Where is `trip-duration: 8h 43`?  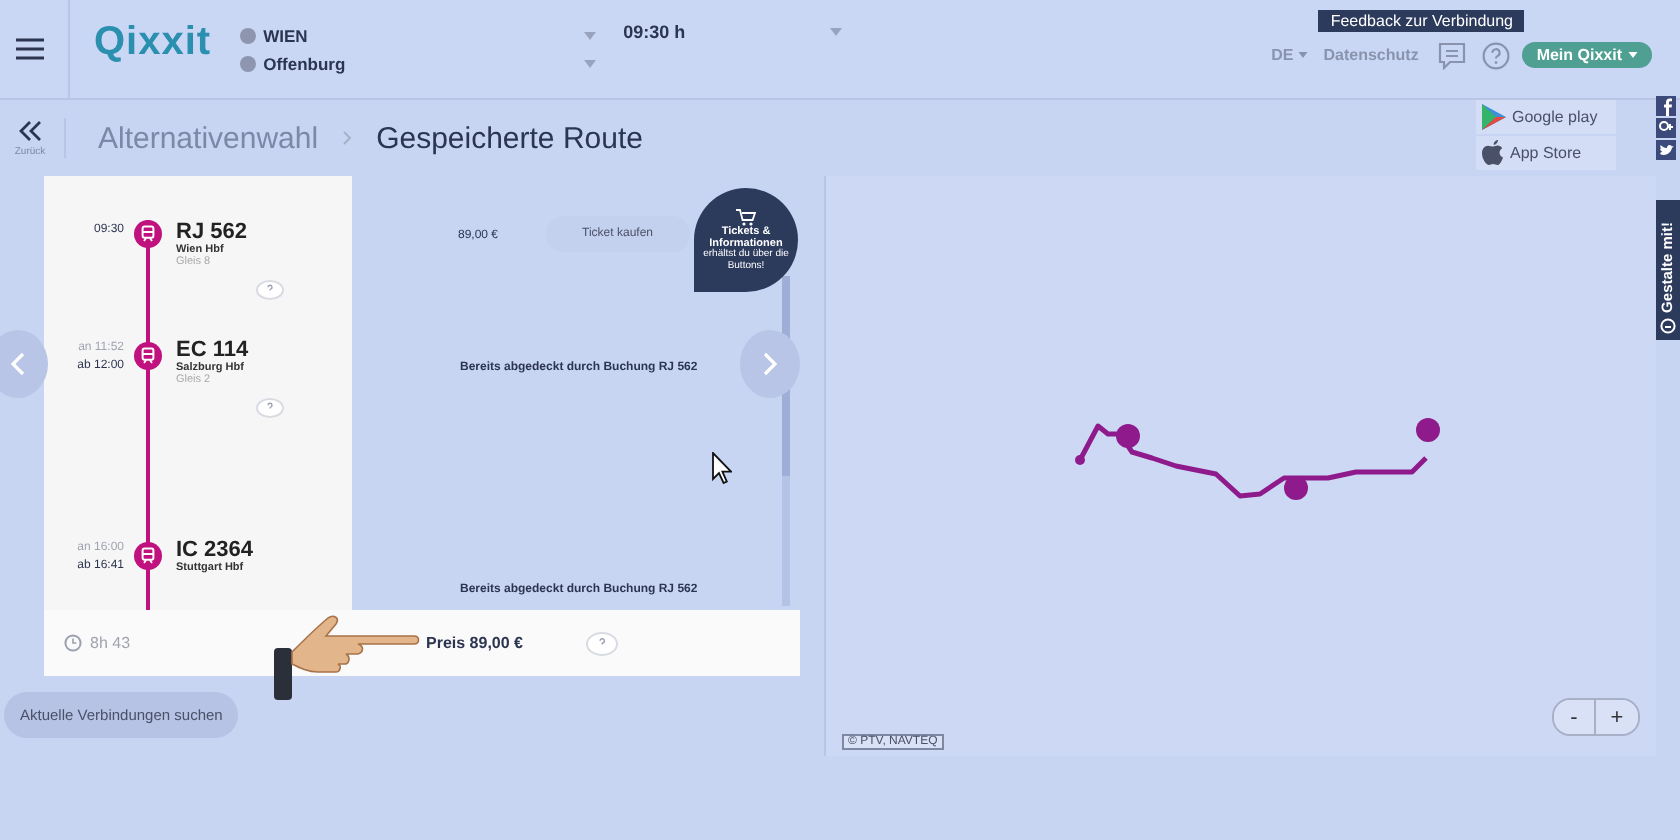 trip-duration: 8h 43 is located at coordinates (111, 643).